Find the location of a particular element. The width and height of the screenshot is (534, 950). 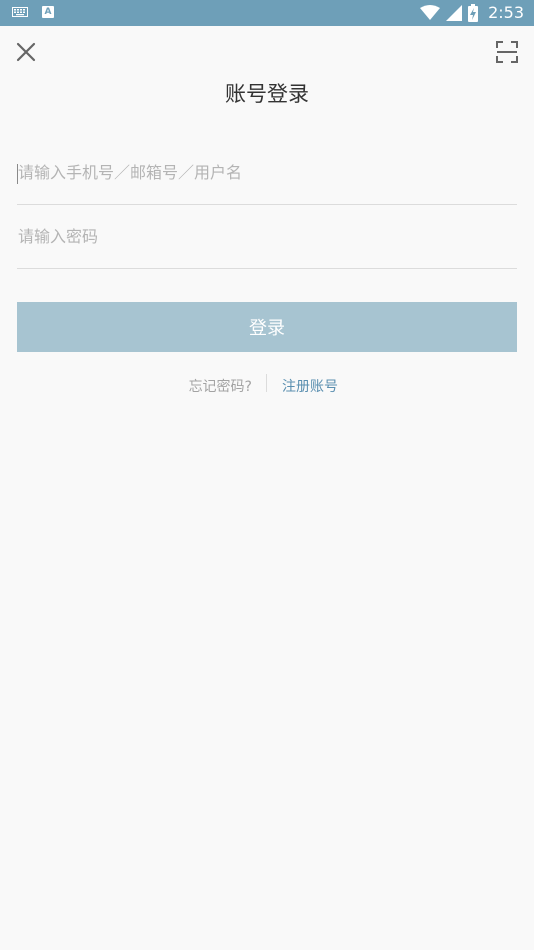

a-icon: A is located at coordinates (48, 12).